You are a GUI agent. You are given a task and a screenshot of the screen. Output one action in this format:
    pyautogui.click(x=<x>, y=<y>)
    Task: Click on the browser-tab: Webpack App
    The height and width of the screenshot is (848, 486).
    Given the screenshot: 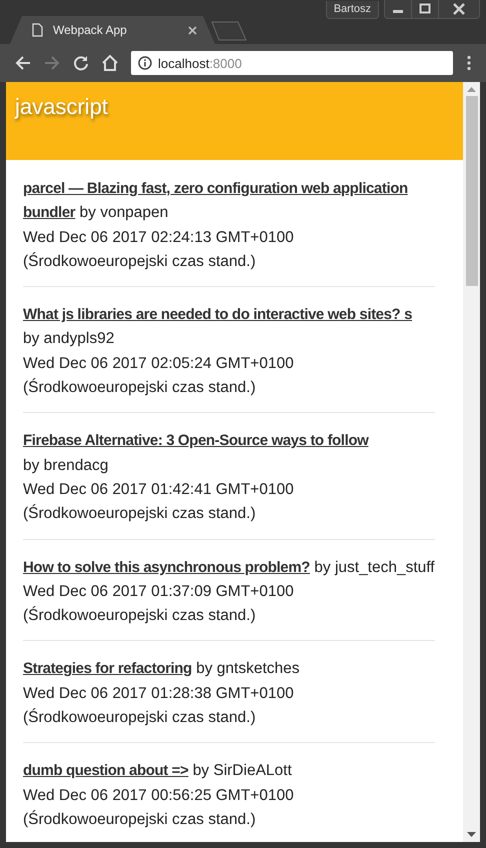 What is the action you would take?
    pyautogui.click(x=112, y=30)
    